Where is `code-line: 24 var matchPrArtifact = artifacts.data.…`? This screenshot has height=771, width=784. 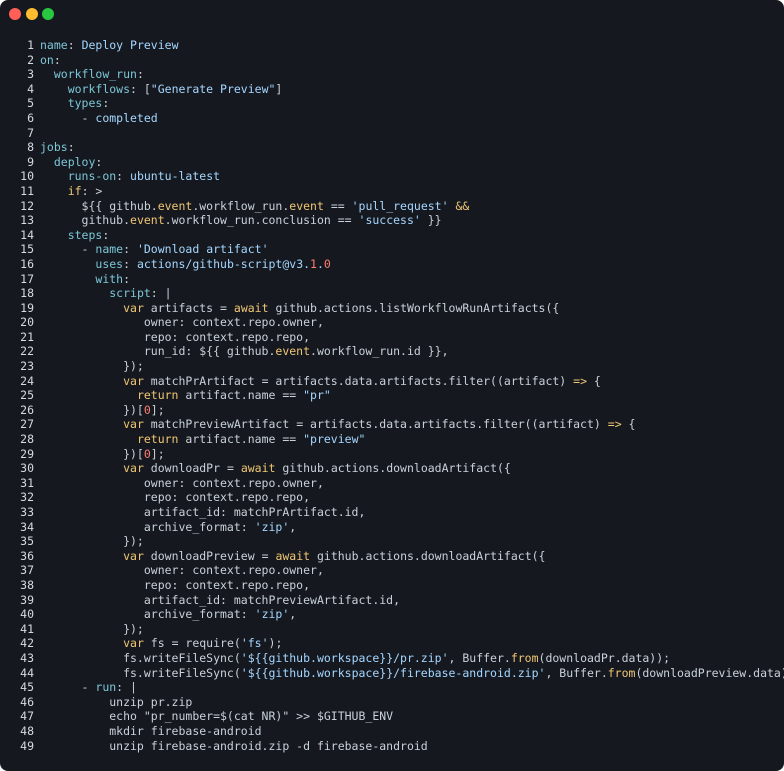 code-line: 24 var matchPrArtifact = artifacts.data.… is located at coordinates (392, 381).